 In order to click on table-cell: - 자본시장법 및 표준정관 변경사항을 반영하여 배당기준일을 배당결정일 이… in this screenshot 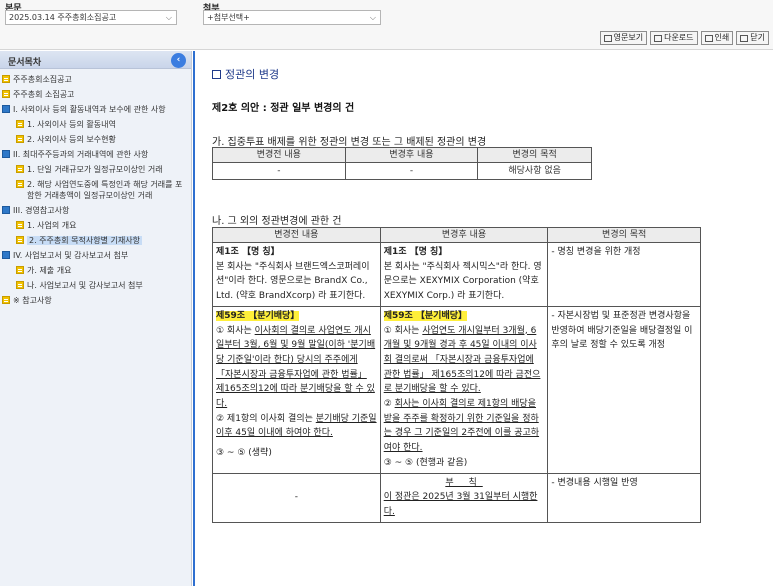, I will do `click(624, 389)`.